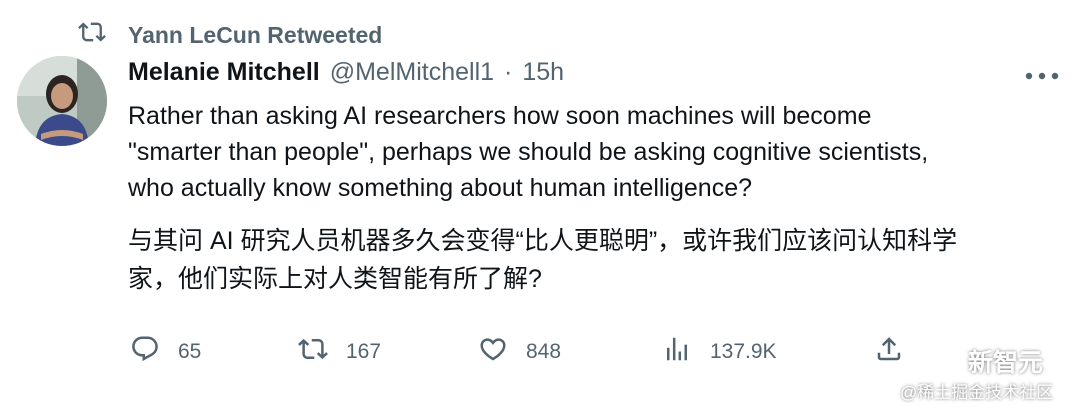  What do you see at coordinates (339, 352) in the screenshot?
I see `retweet-button: 167` at bounding box center [339, 352].